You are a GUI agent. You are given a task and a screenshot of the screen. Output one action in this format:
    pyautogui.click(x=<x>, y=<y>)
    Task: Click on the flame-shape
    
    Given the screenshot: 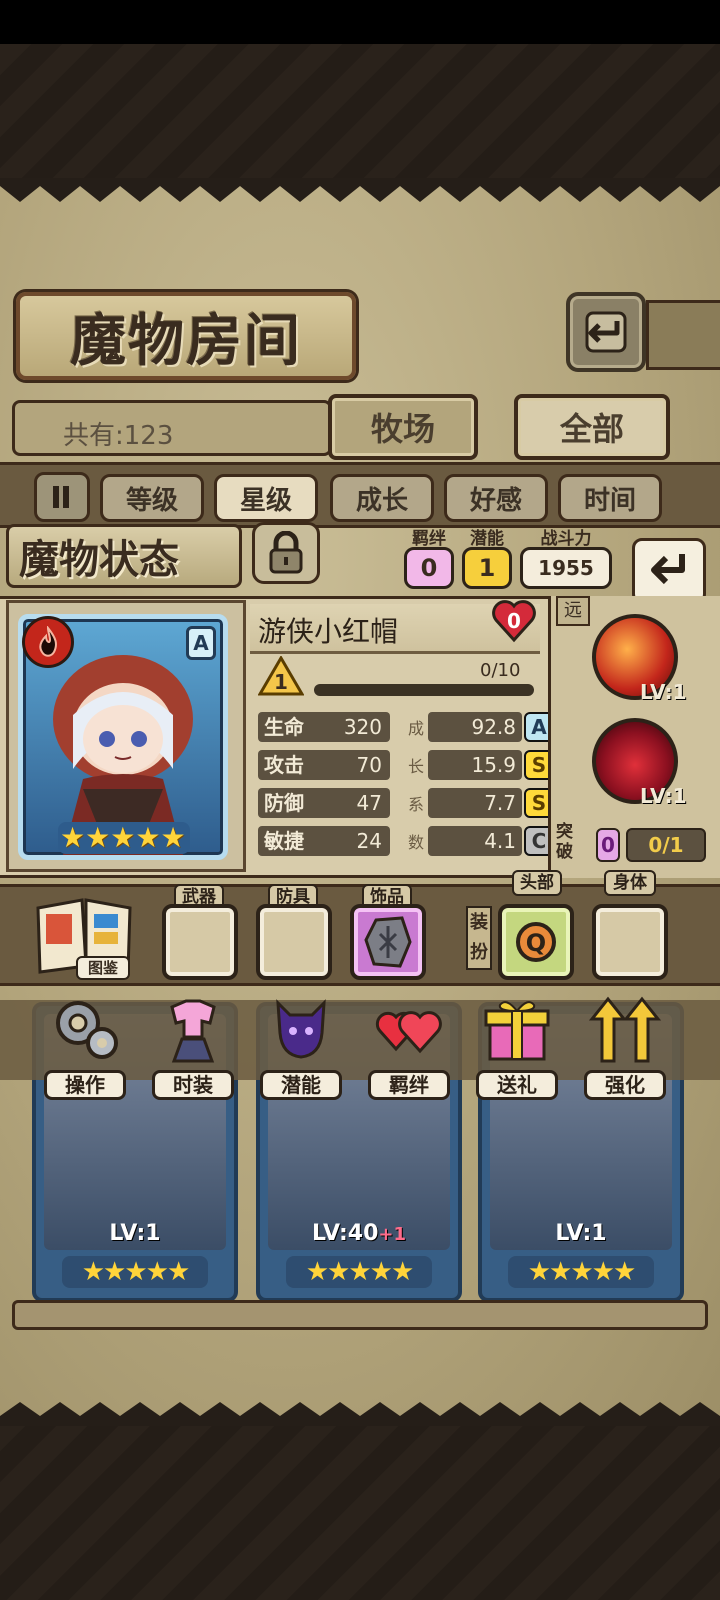 What is the action you would take?
    pyautogui.click(x=48, y=641)
    